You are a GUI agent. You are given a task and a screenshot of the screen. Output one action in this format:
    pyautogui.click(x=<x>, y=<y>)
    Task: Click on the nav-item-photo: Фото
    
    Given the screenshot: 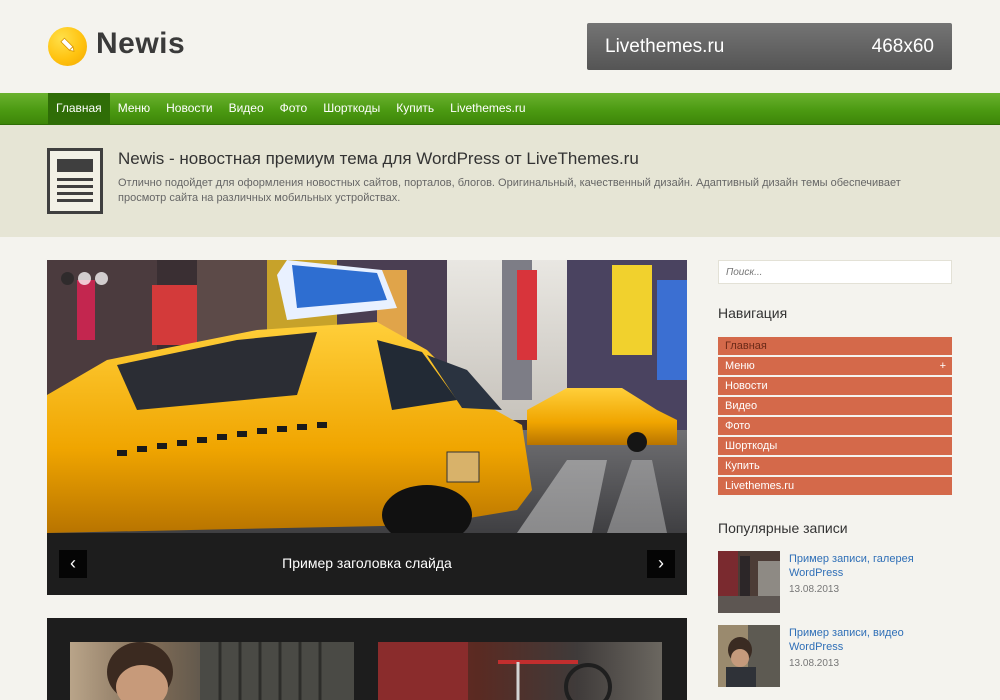 What is the action you would take?
    pyautogui.click(x=294, y=109)
    